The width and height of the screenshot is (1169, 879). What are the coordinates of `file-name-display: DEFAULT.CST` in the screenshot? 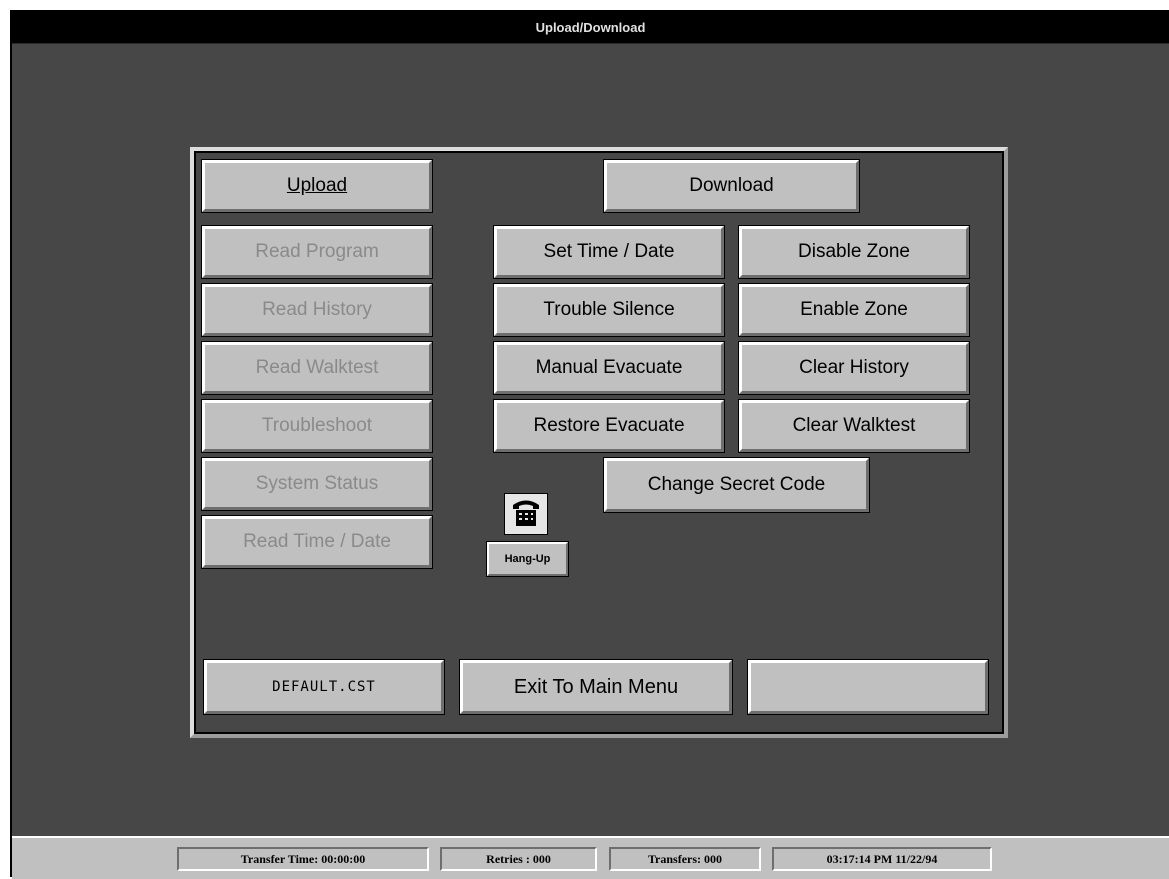 It's located at (324, 687).